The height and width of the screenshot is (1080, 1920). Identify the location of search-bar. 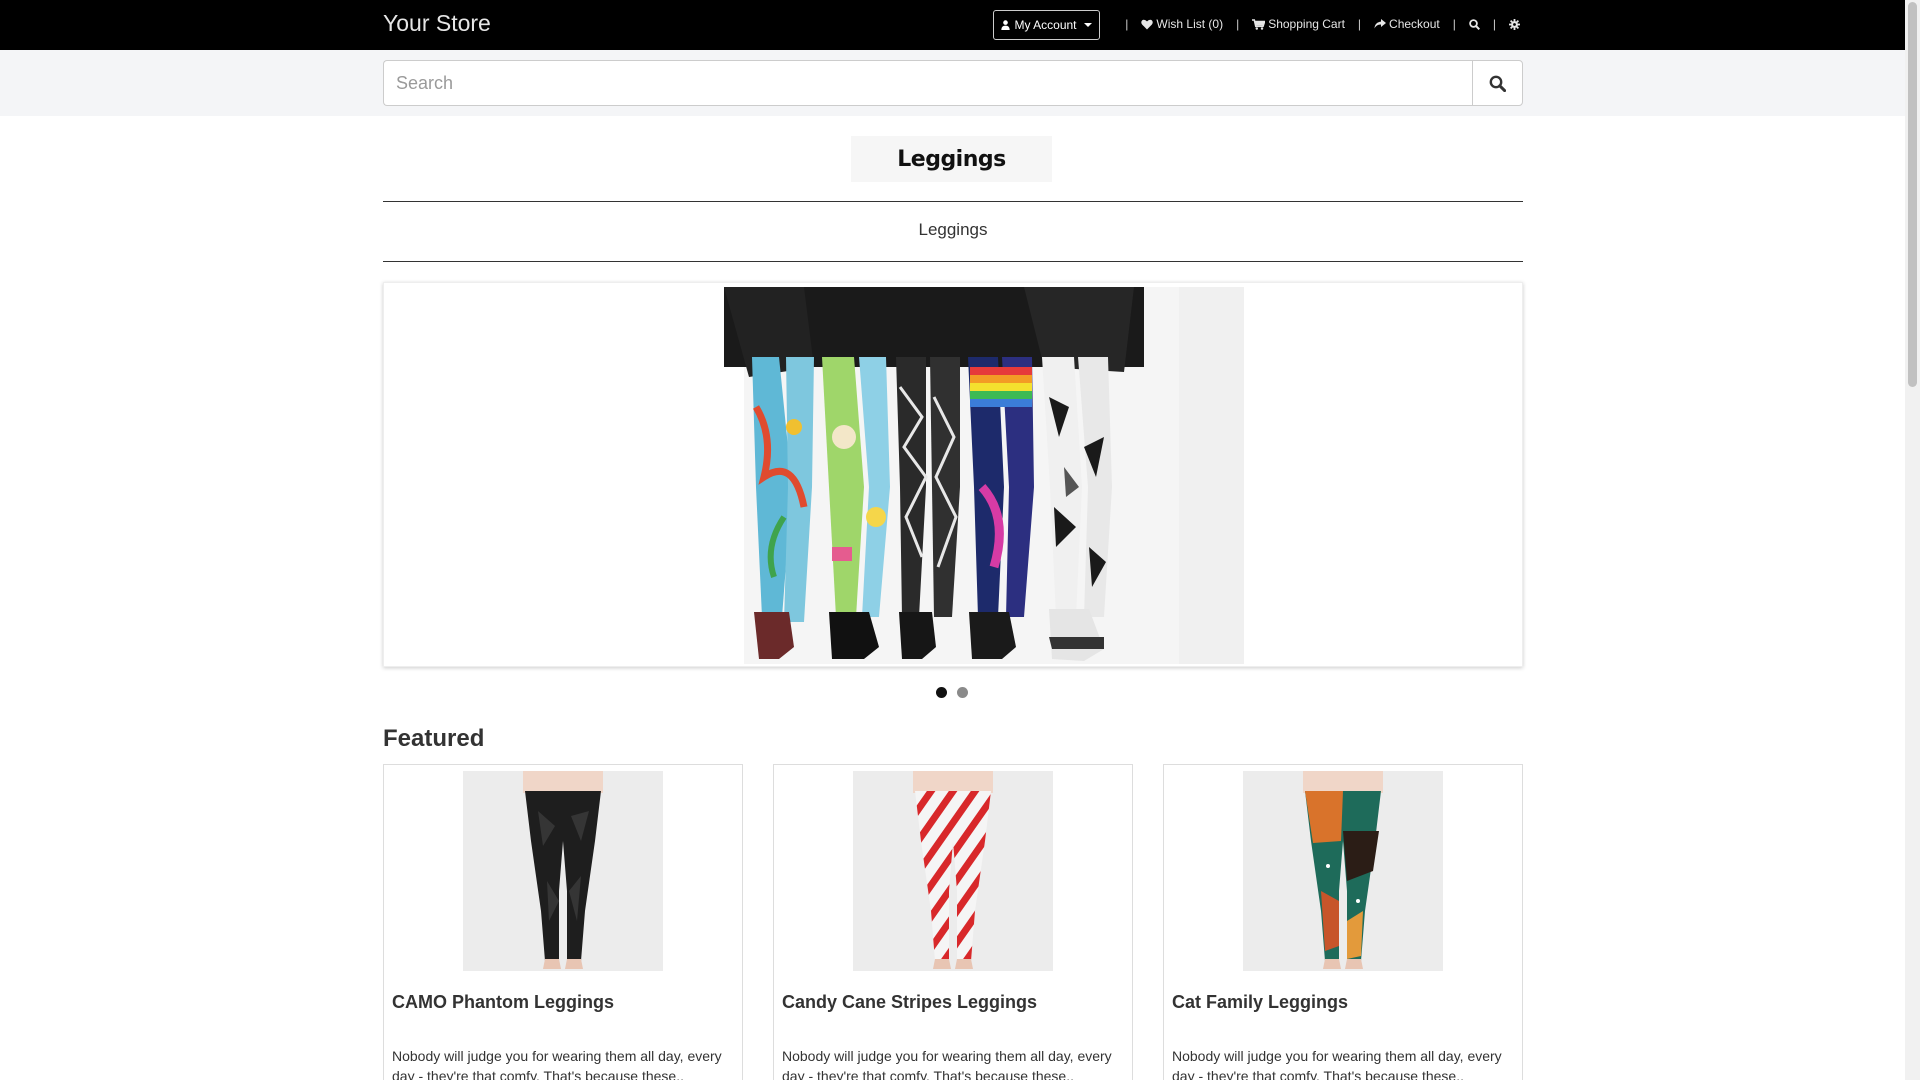
(952, 83).